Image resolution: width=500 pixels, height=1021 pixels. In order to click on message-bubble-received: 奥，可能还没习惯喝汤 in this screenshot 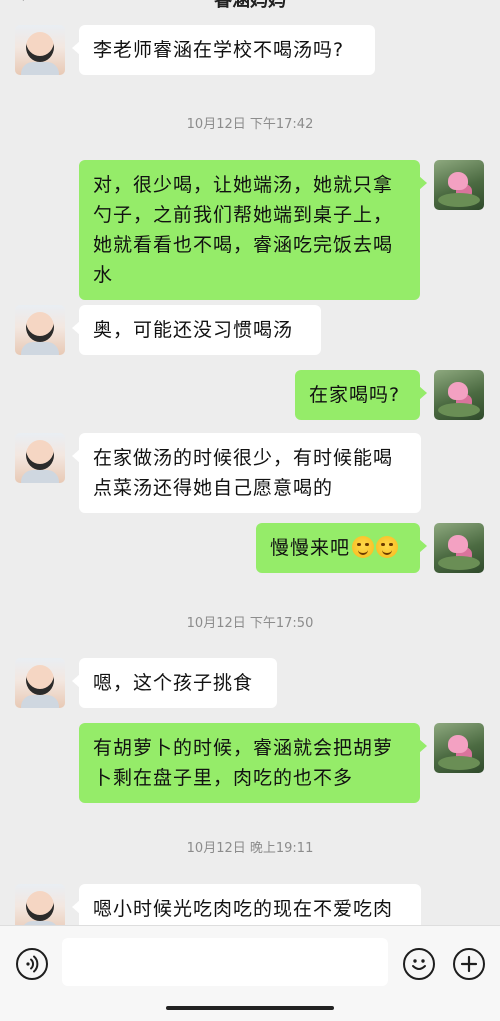, I will do `click(196, 330)`.